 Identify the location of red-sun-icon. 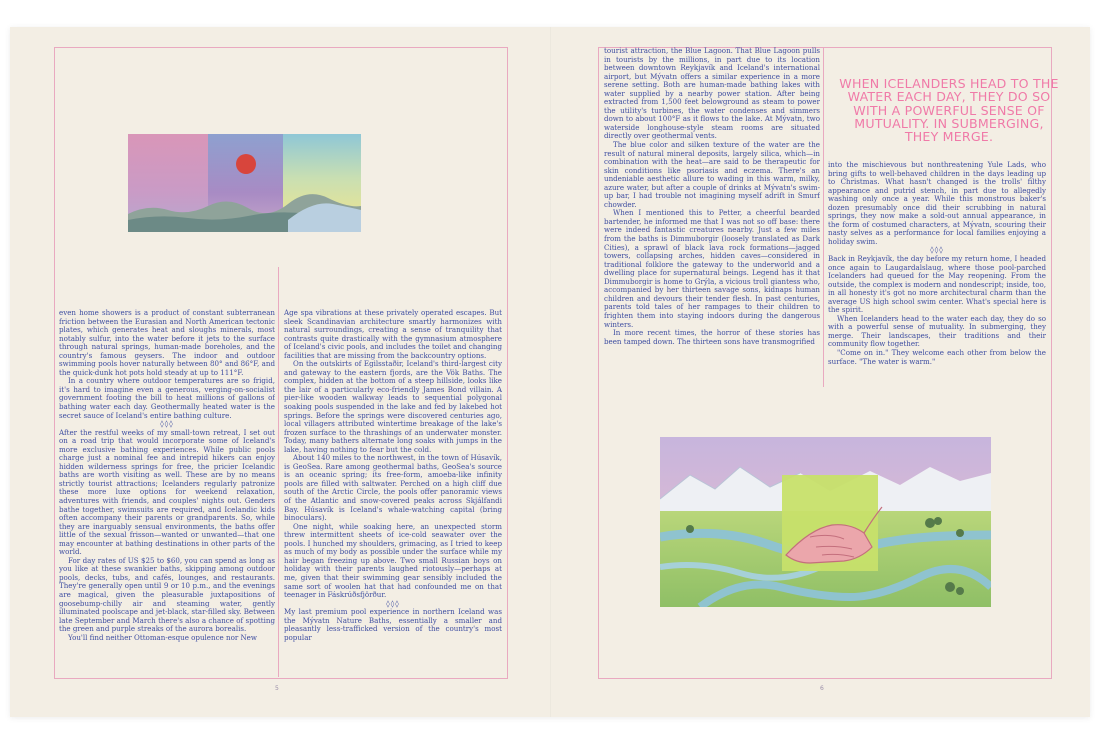
(246, 164).